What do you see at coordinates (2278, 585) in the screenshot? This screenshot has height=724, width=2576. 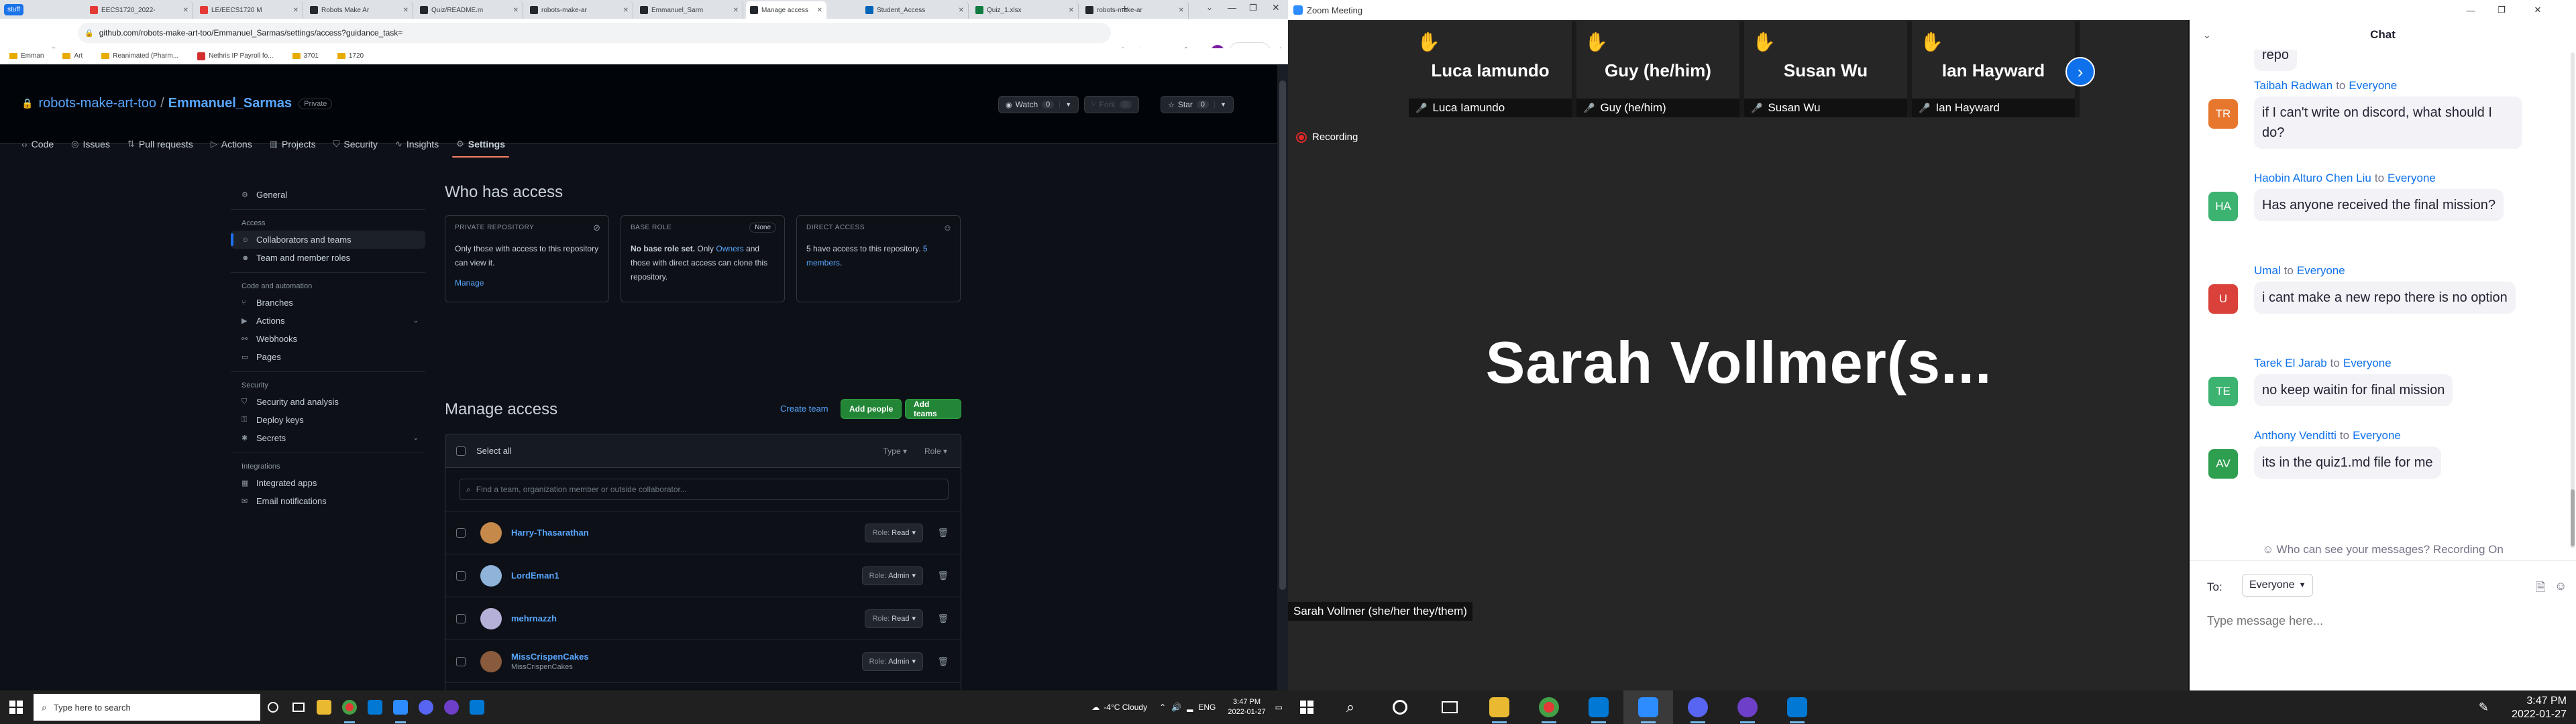 I see `recipient-dropdown: Everyone ▼` at bounding box center [2278, 585].